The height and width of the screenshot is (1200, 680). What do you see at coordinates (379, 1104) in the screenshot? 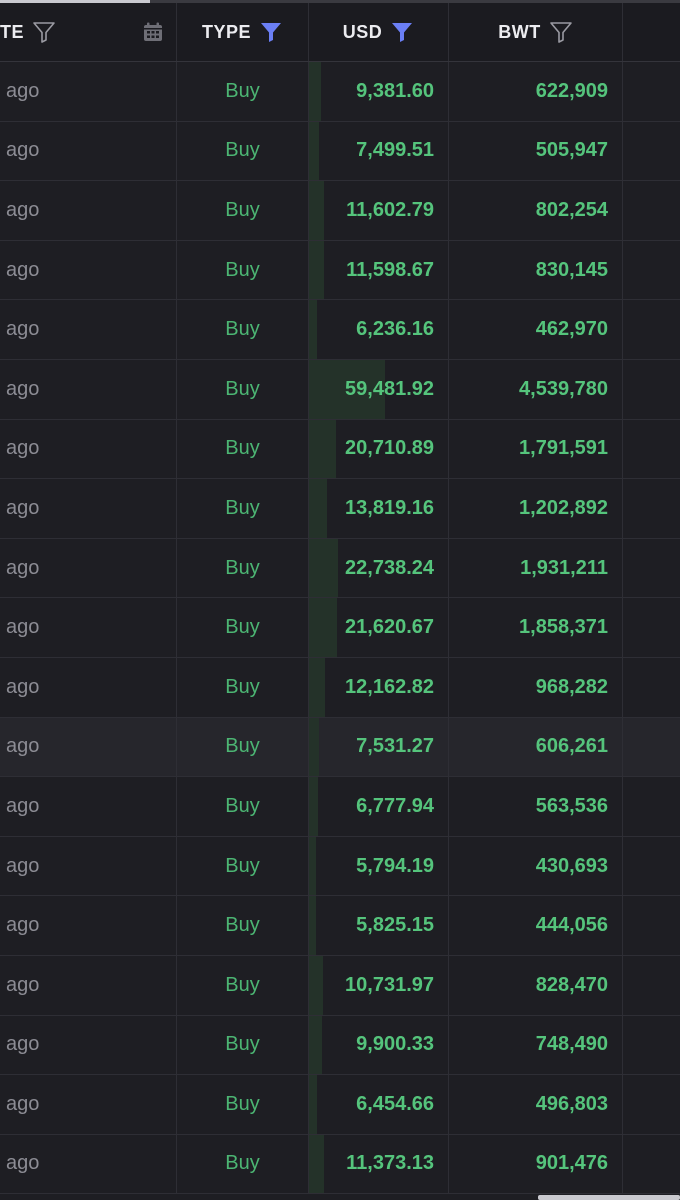
I see `usd-cell: 6,454.66` at bounding box center [379, 1104].